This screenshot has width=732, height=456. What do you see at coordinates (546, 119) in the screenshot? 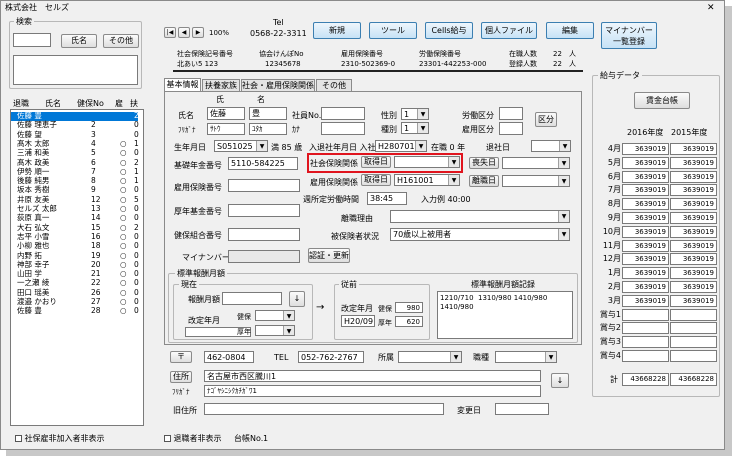
I see `kubun-button: 区分` at bounding box center [546, 119].